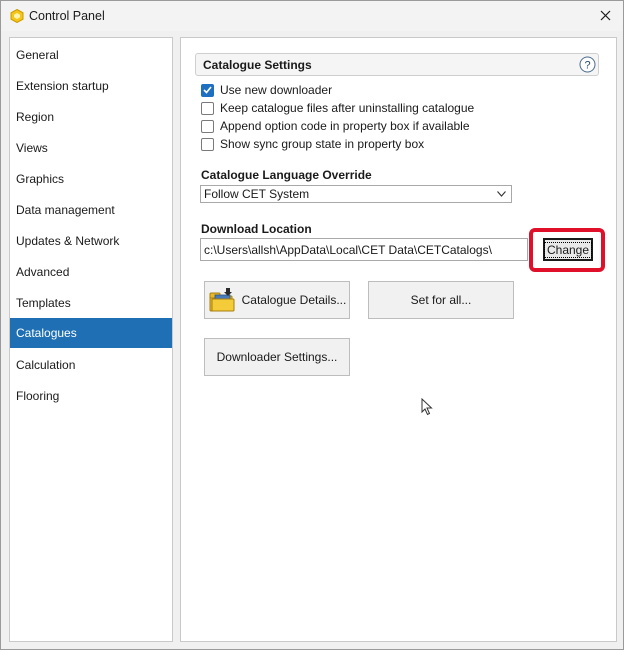 This screenshot has width=624, height=650. What do you see at coordinates (91, 396) in the screenshot?
I see `sidebar-item-flooring: Flooring` at bounding box center [91, 396].